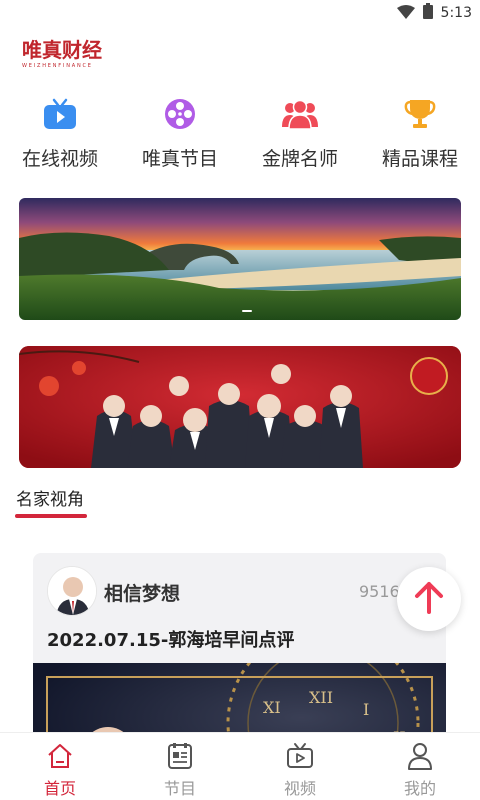 The width and height of the screenshot is (480, 800). Describe the element at coordinates (60, 114) in the screenshot. I see `tv-icon` at that location.